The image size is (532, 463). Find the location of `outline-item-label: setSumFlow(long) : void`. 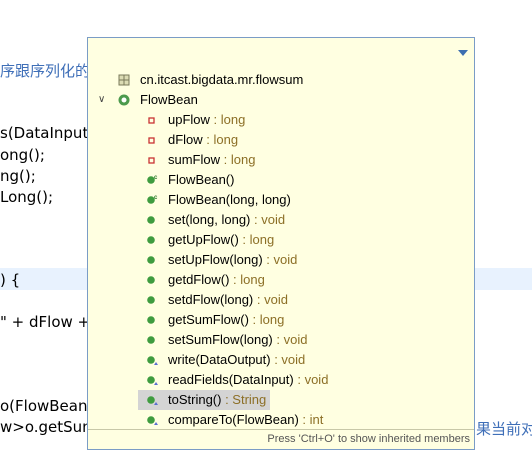

outline-item-label: setSumFlow(long) : void is located at coordinates (237, 339).